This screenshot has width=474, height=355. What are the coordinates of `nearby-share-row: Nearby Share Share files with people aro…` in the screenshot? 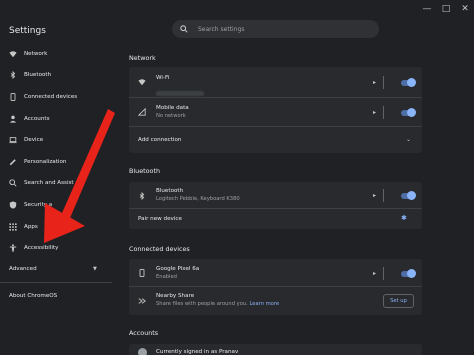 It's located at (275, 301).